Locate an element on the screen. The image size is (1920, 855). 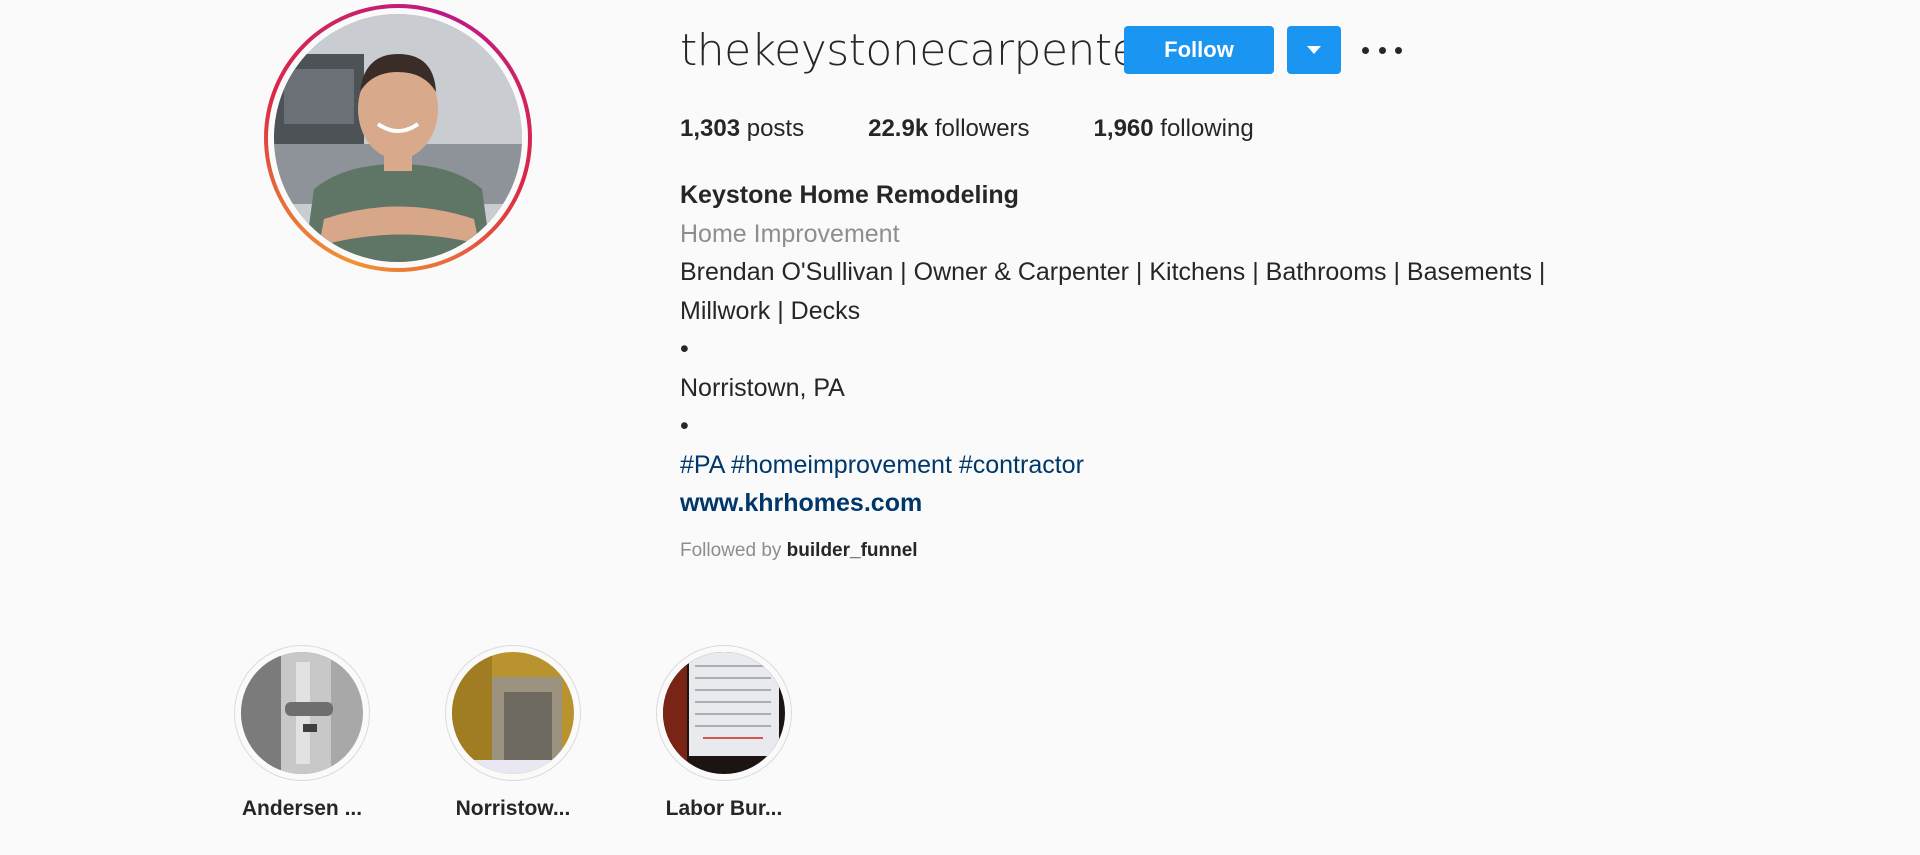
followed-by-user-link: builder_funnel is located at coordinates (852, 550).